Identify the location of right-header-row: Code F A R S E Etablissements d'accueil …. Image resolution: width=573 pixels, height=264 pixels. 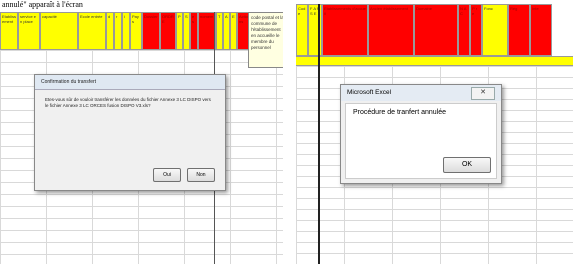
(424, 30).